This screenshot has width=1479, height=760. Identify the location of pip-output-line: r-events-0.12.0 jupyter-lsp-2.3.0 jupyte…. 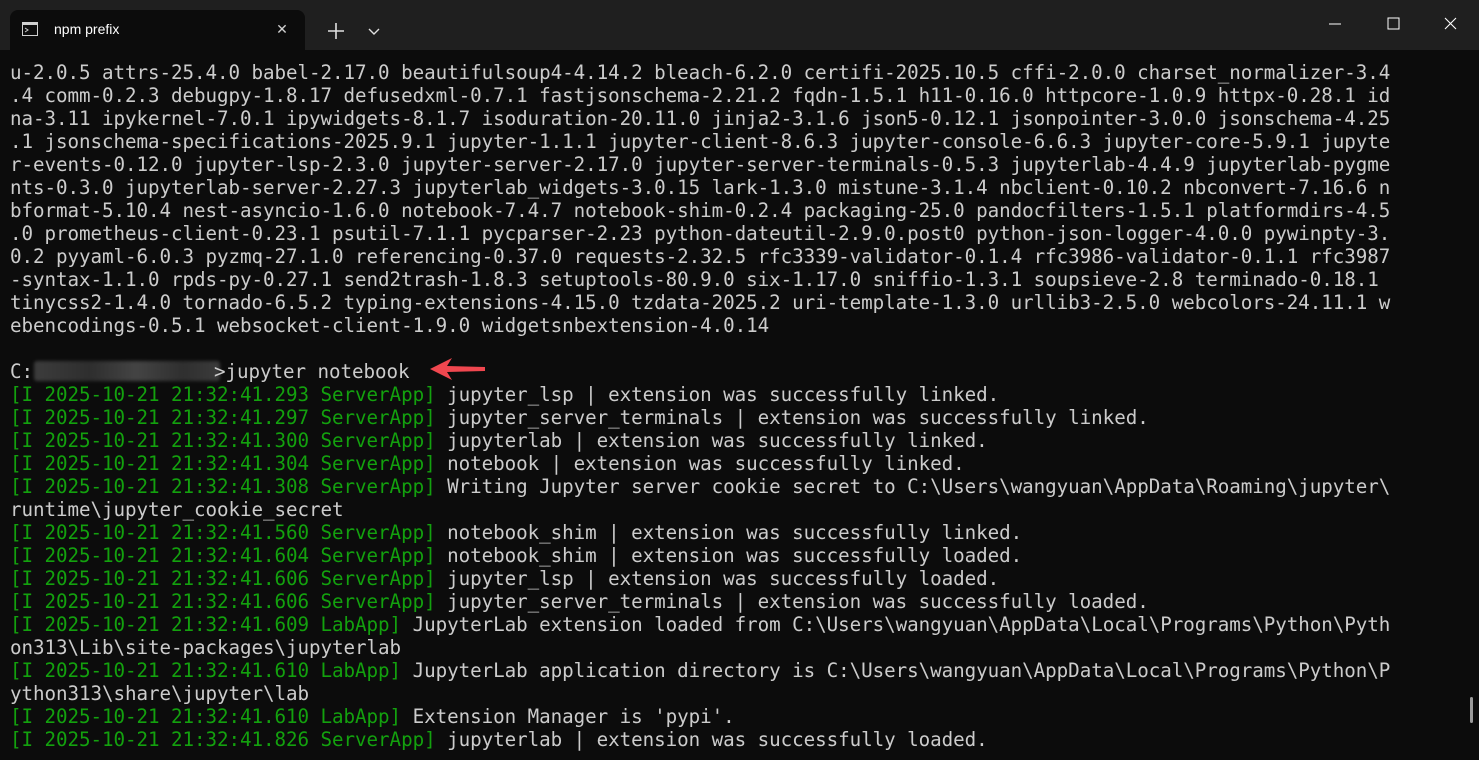
(700, 164).